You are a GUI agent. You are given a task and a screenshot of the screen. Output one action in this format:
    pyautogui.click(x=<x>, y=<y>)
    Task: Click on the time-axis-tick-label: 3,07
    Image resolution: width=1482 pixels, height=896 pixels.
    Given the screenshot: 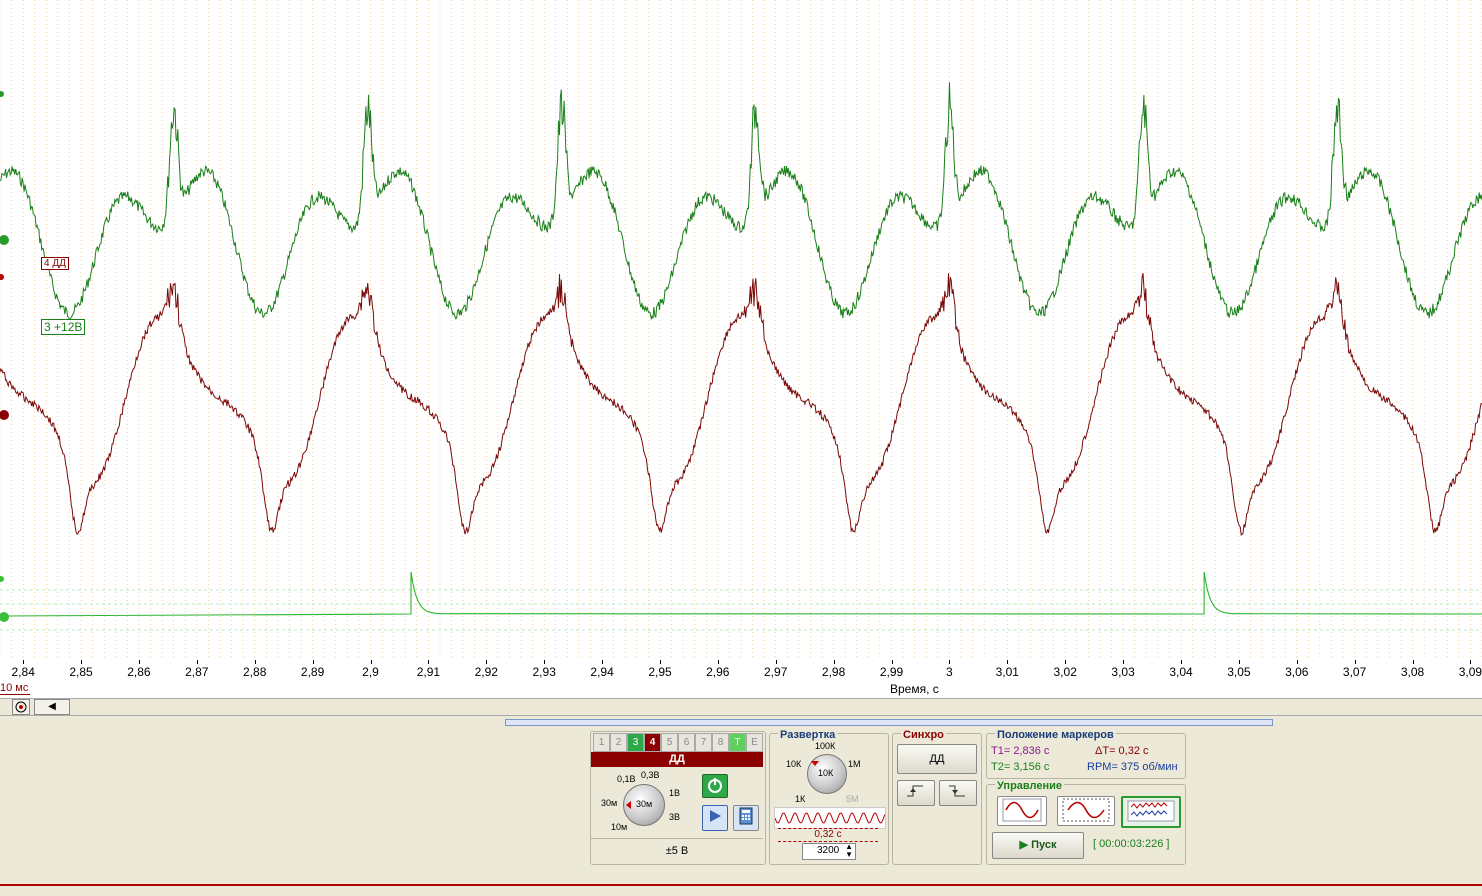 What is the action you would take?
    pyautogui.click(x=1354, y=672)
    